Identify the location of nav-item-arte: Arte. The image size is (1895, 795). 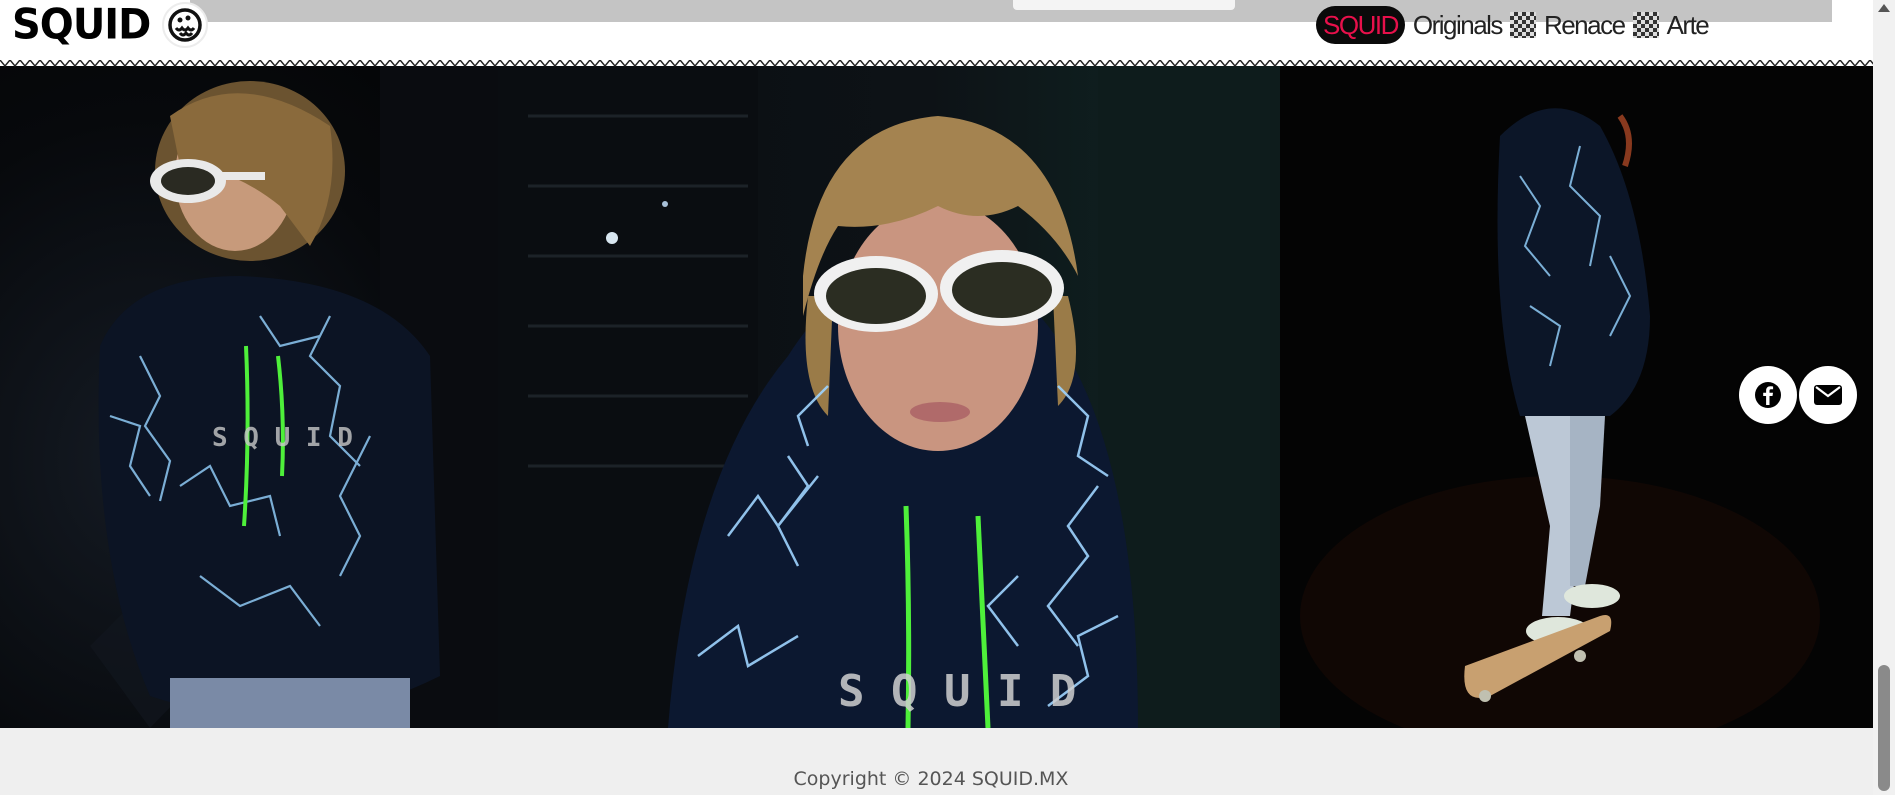
(1688, 25).